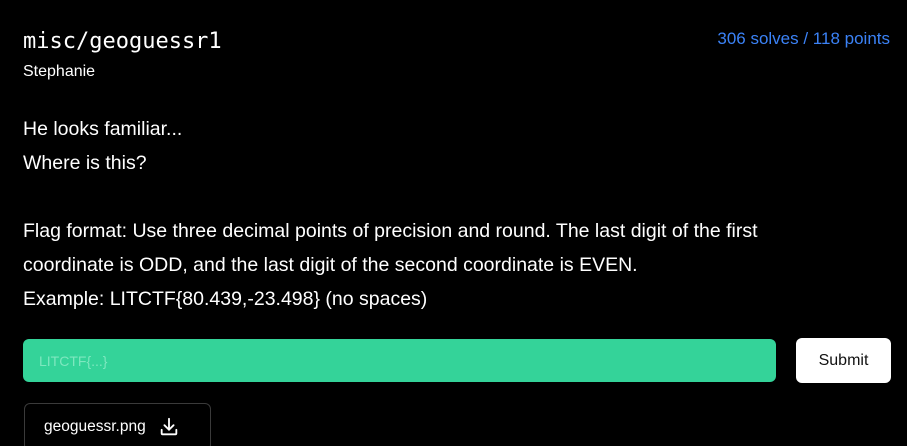 This screenshot has height=446, width=907. Describe the element at coordinates (59, 71) in the screenshot. I see `challenge-author: Stephanie` at that location.